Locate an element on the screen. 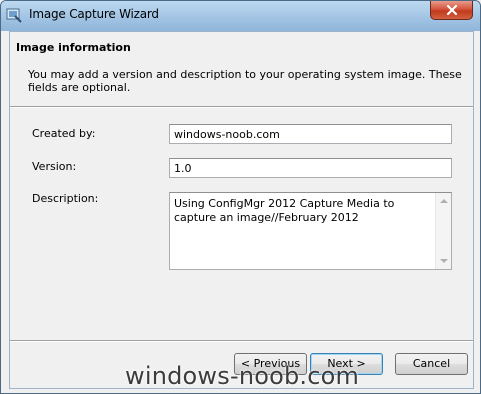 The height and width of the screenshot is (394, 481). close-button is located at coordinates (451, 10).